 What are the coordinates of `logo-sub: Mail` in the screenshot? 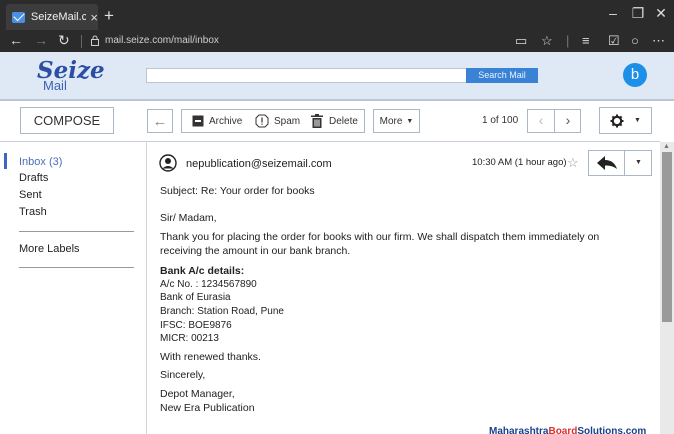 It's located at (55, 85).